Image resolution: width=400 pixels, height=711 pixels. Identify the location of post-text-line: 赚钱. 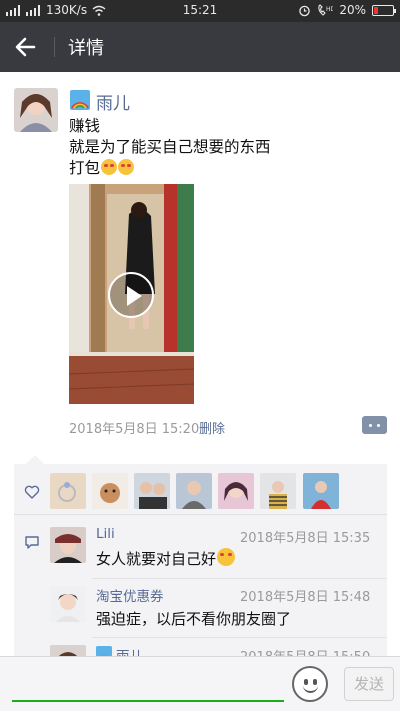
(85, 126).